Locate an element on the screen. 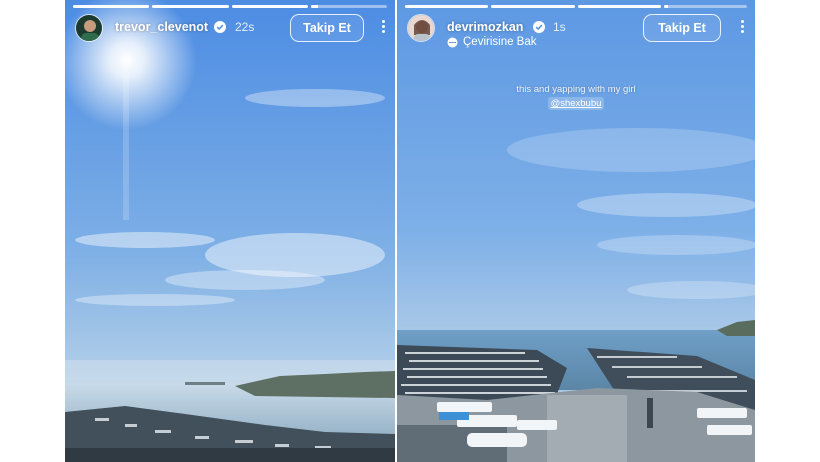 This screenshot has height=462, width=820. mention-tag: @shexbubu is located at coordinates (576, 103).